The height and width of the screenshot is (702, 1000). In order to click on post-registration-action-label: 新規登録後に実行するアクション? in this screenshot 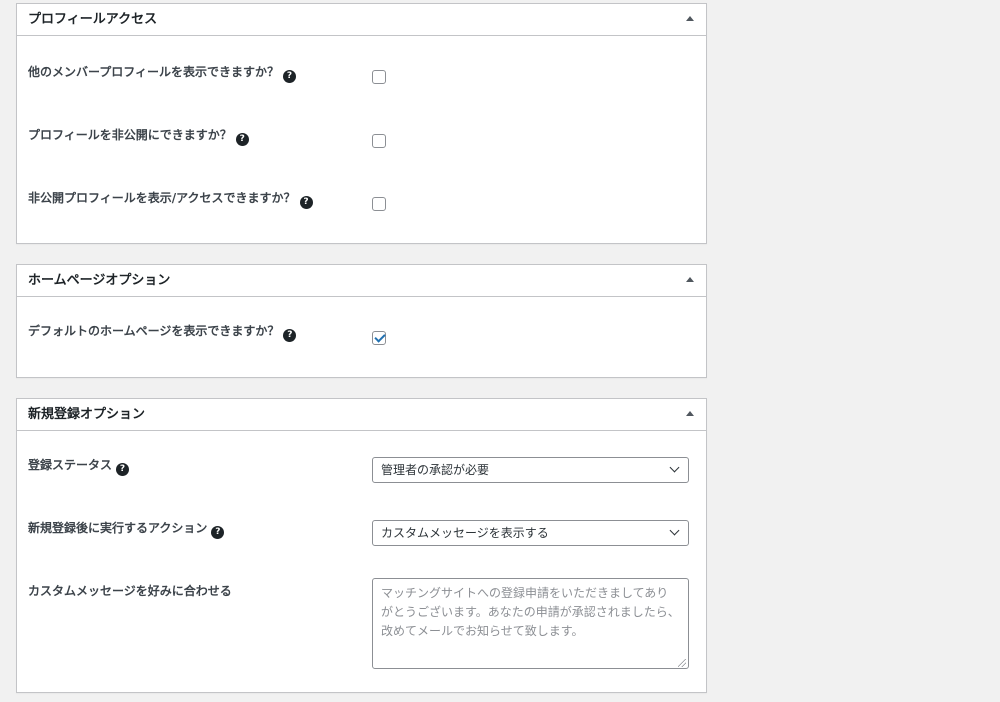, I will do `click(126, 529)`.